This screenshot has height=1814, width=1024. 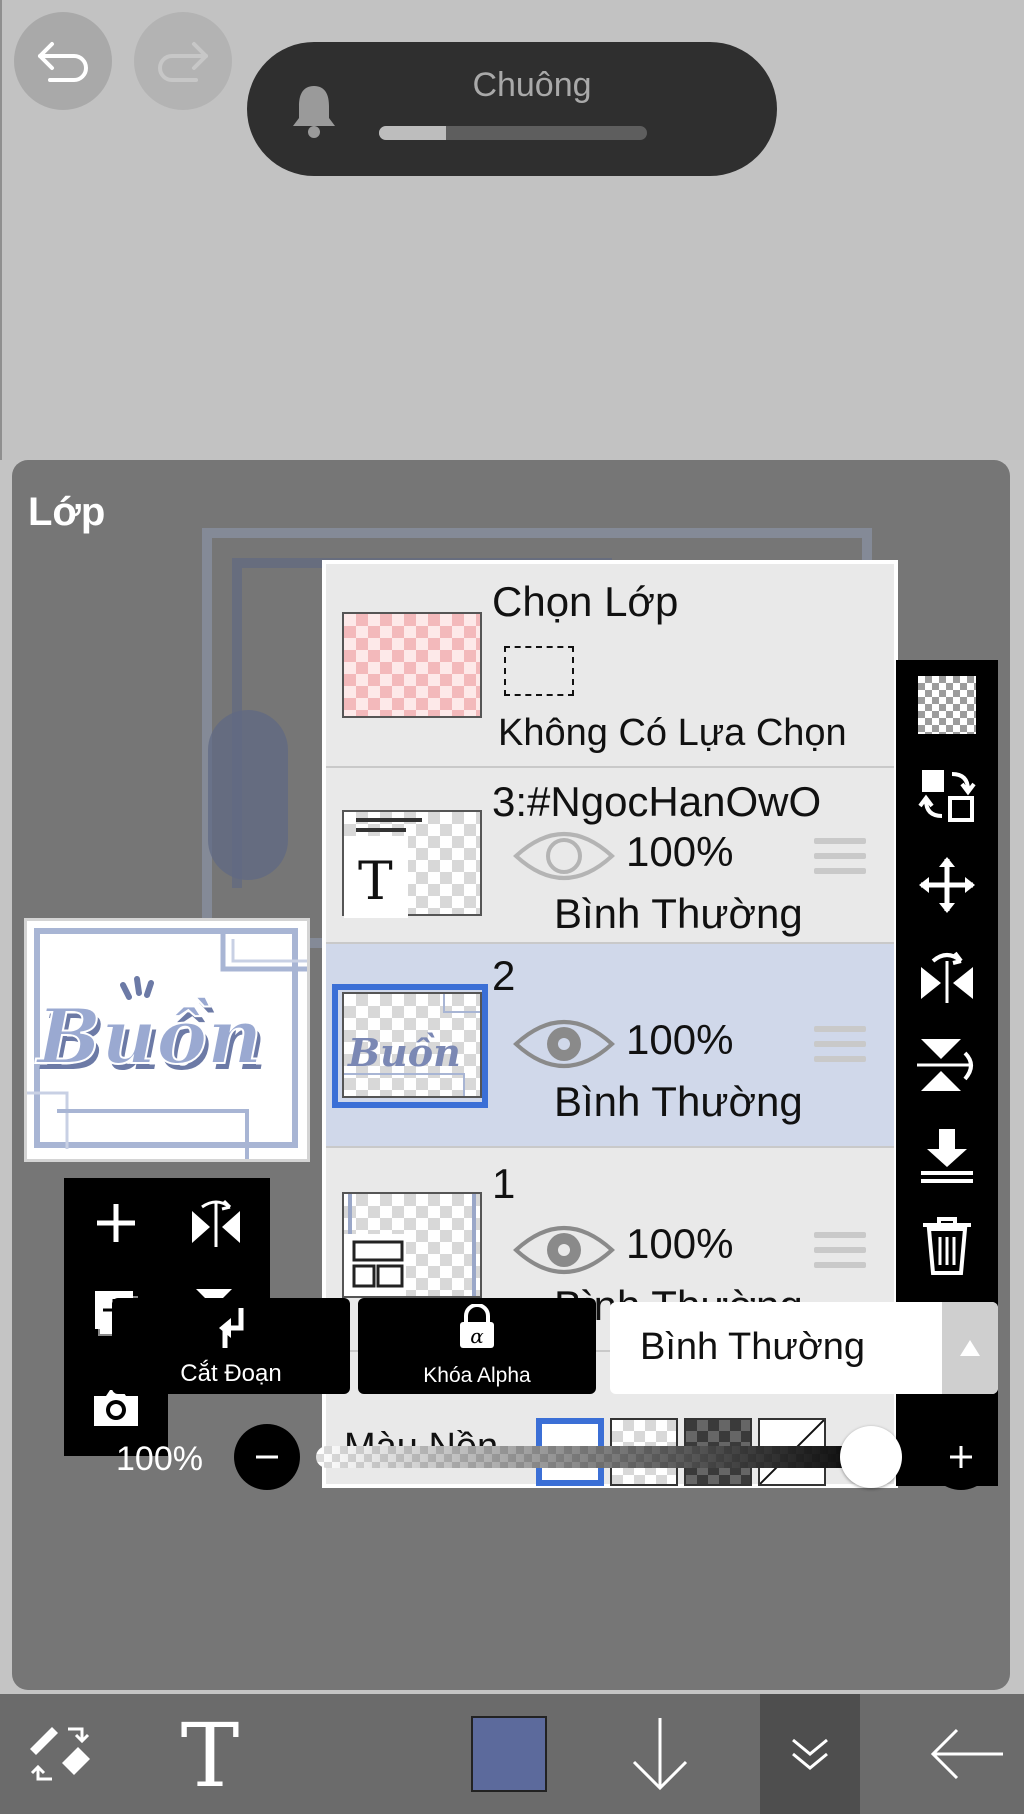 I want to click on redo-icon, so click(x=183, y=62).